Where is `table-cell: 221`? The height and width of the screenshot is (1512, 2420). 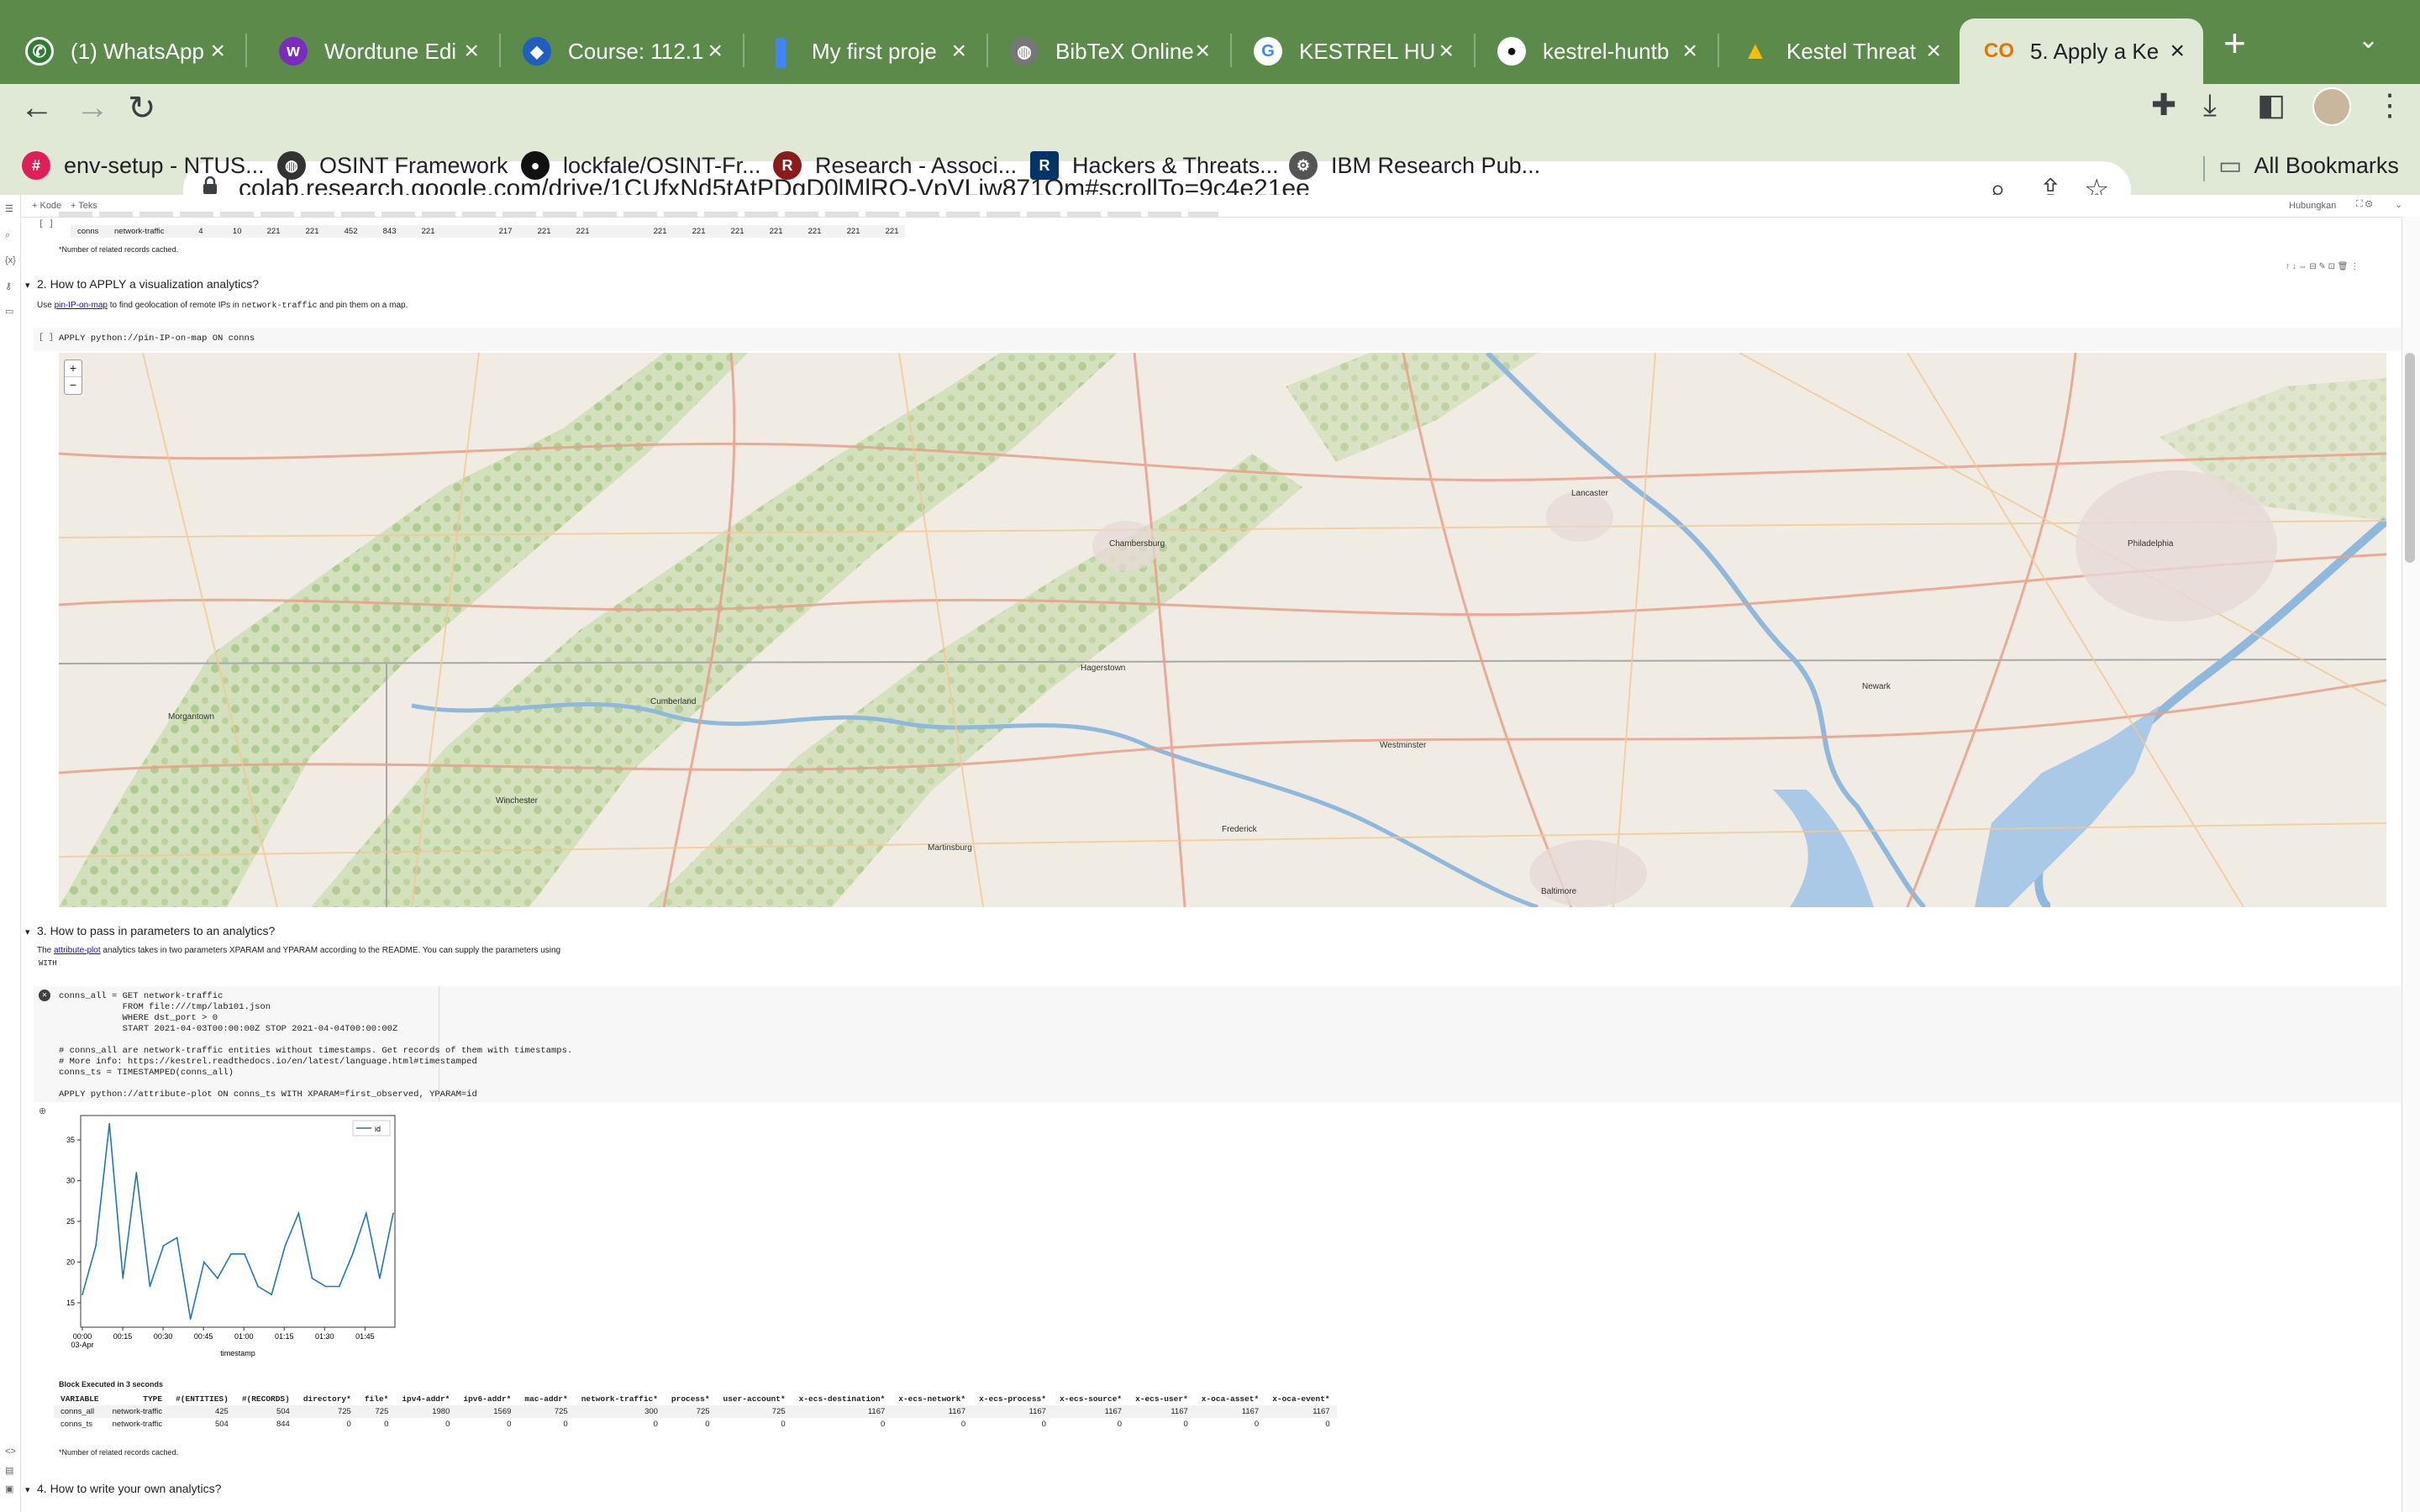
table-cell: 221 is located at coordinates (654, 231).